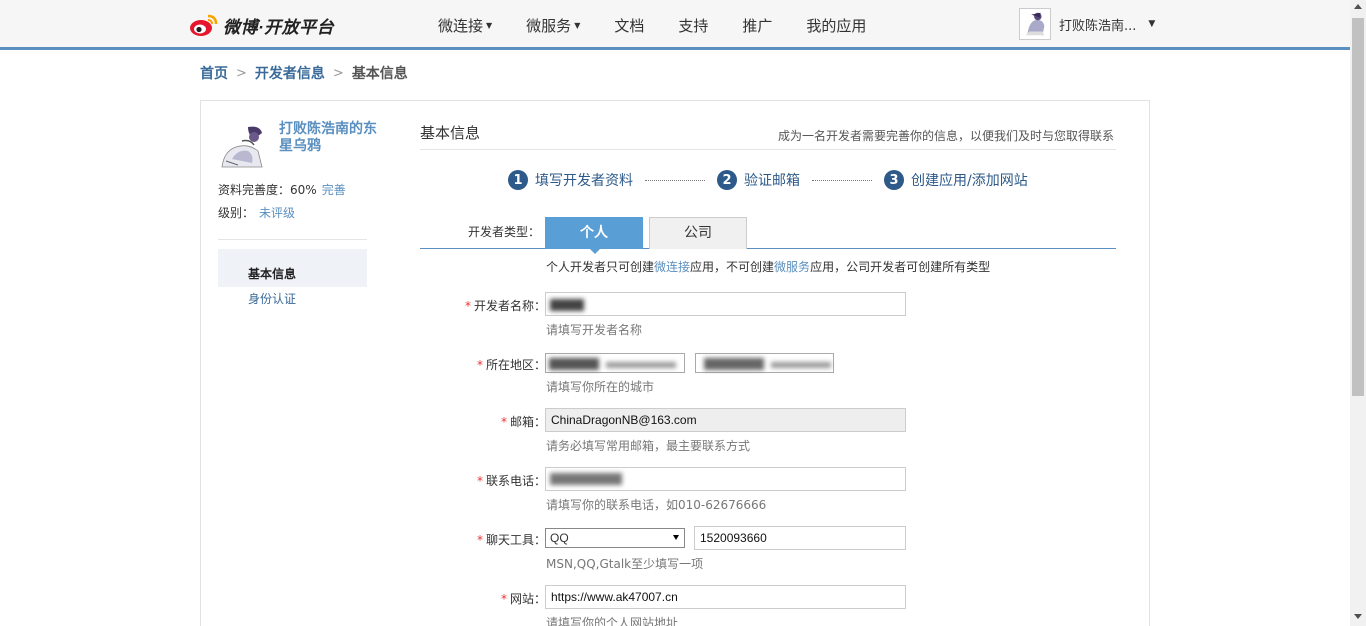 This screenshot has width=1366, height=626. I want to click on nav-label: 推广, so click(757, 25).